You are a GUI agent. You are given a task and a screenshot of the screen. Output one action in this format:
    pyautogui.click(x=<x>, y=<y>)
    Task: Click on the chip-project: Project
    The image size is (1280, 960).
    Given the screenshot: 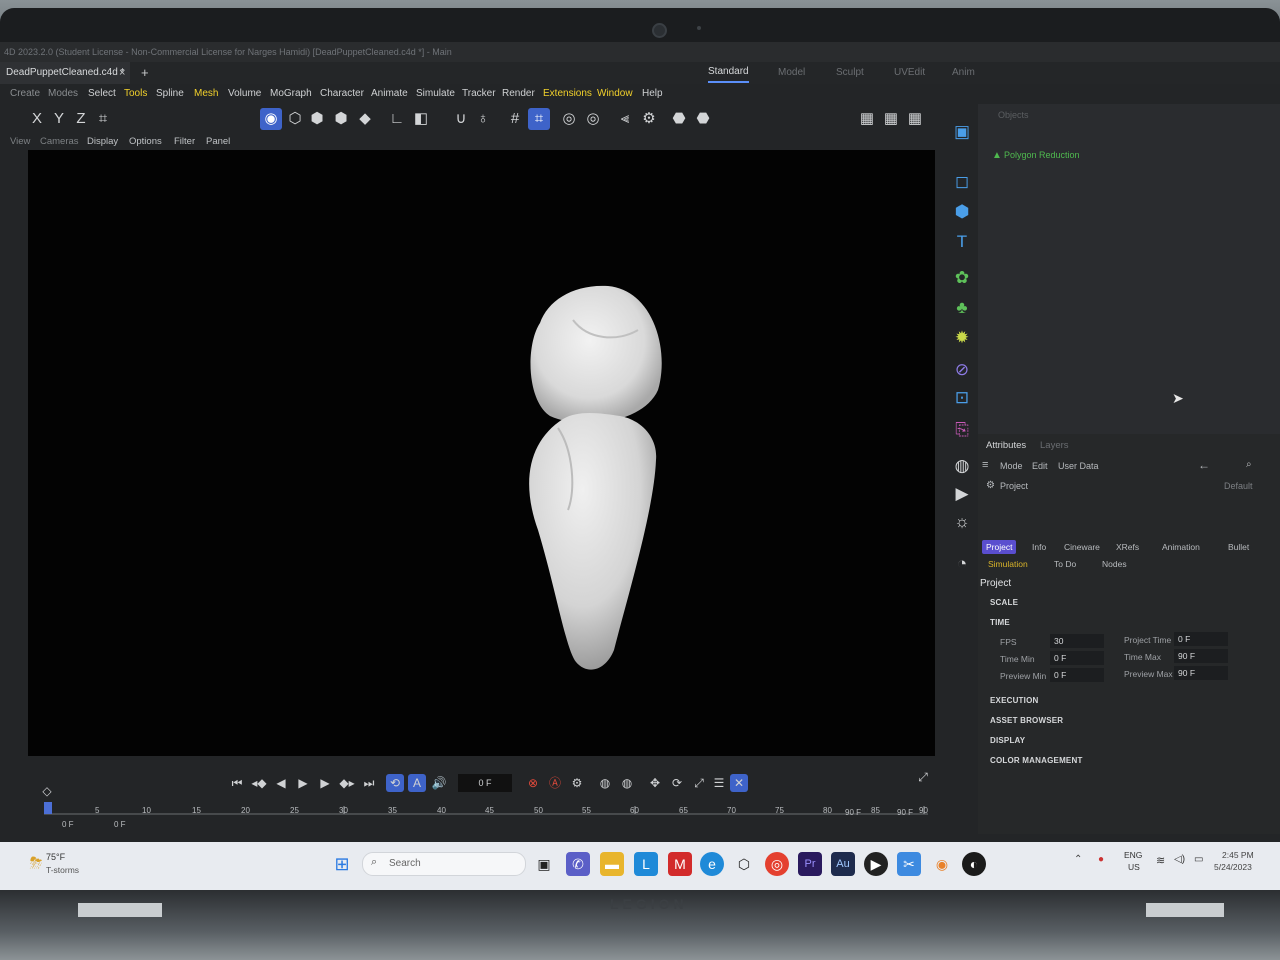 What is the action you would take?
    pyautogui.click(x=999, y=547)
    